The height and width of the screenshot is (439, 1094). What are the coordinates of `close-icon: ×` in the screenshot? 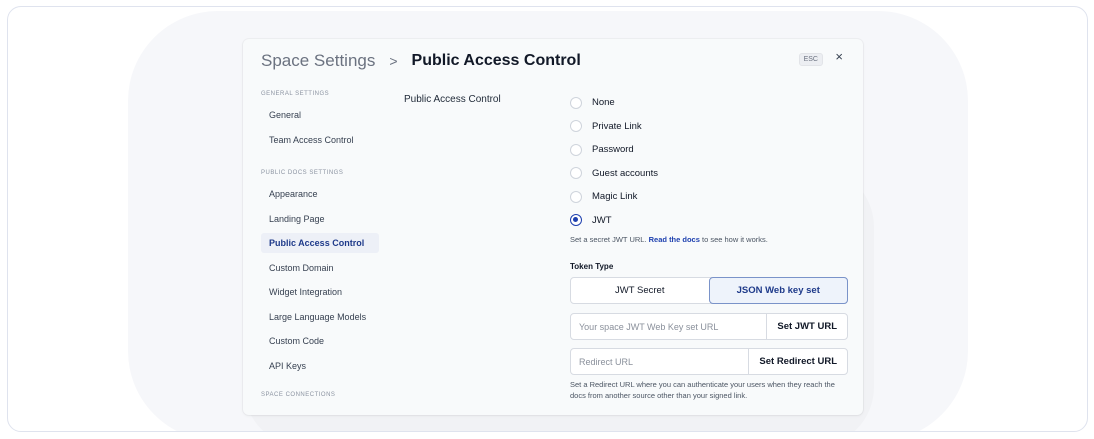 It's located at (839, 56).